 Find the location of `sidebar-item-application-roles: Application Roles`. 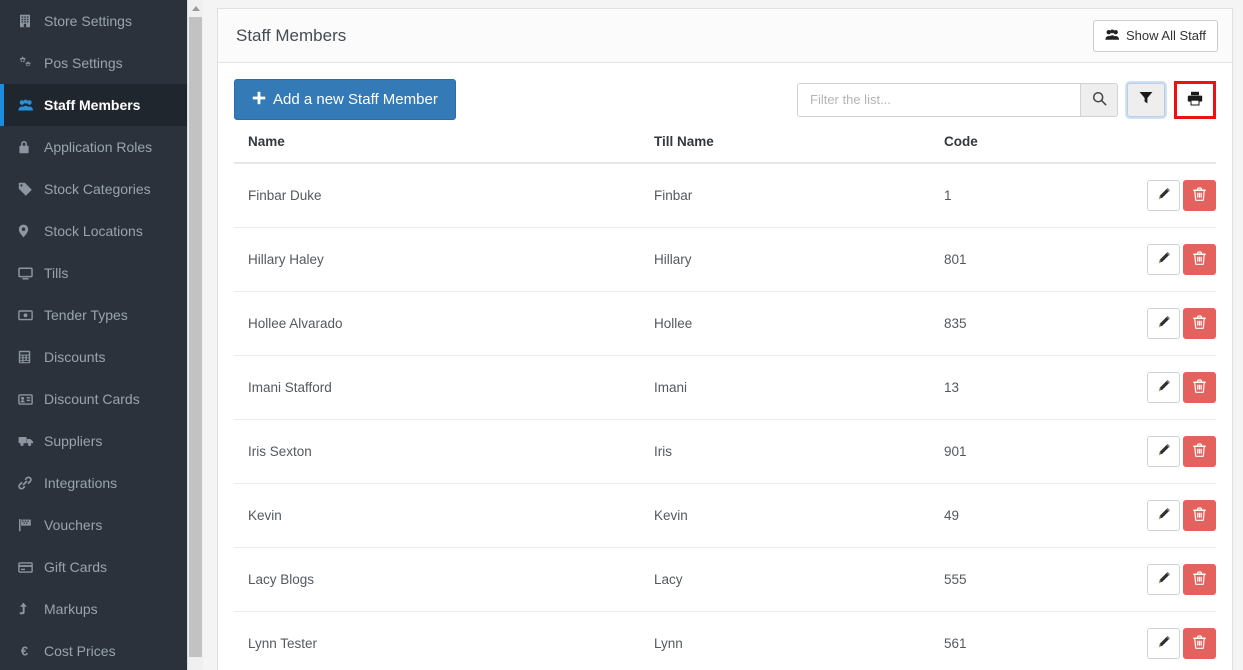

sidebar-item-application-roles: Application Roles is located at coordinates (101, 147).